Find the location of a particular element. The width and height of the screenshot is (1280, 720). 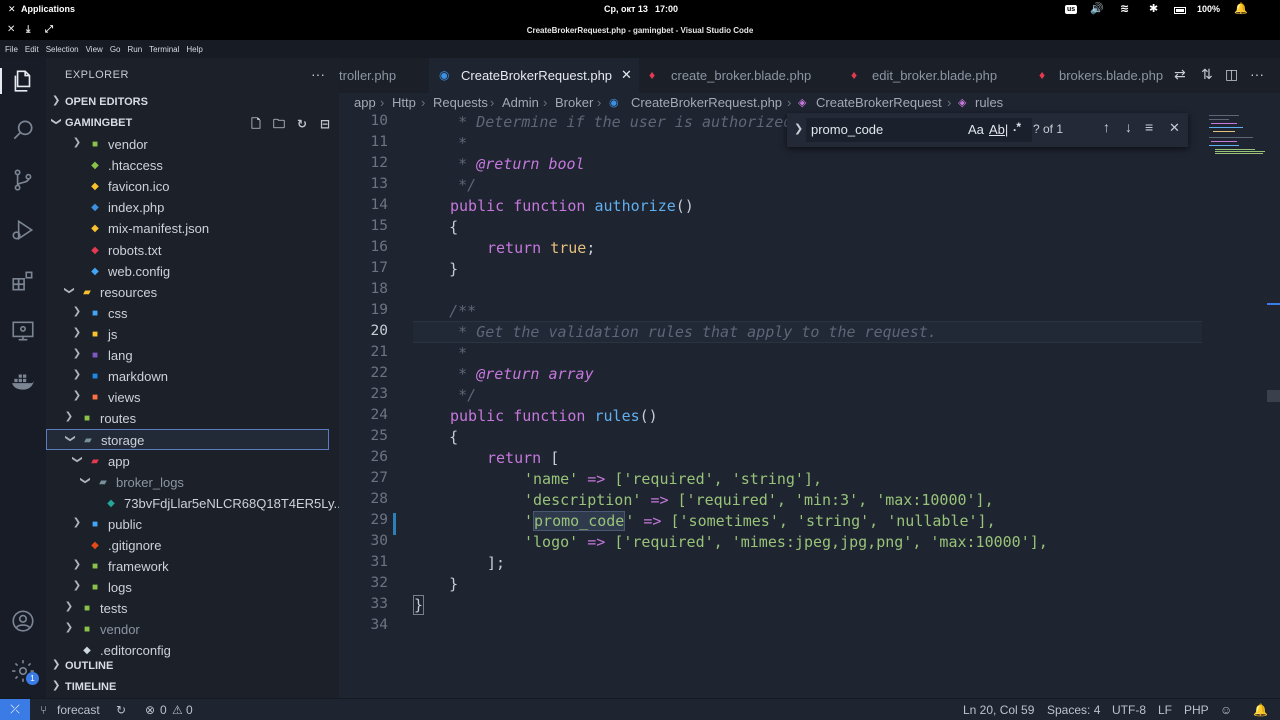

tree-item: ◆ web.config is located at coordinates (187, 271).